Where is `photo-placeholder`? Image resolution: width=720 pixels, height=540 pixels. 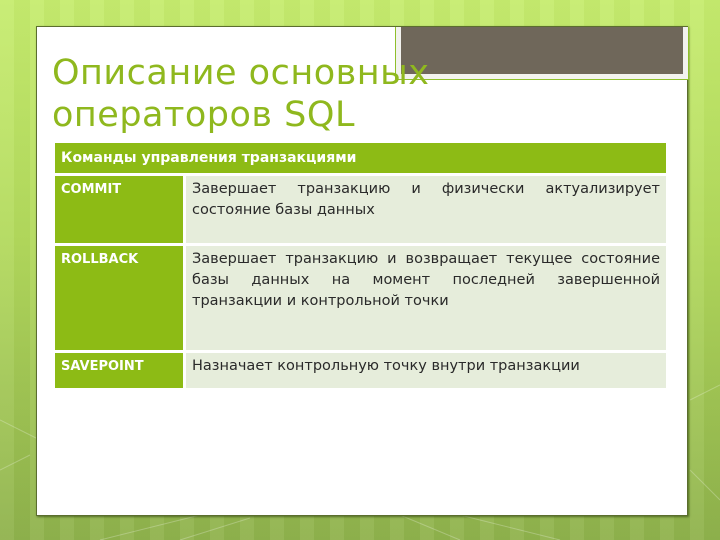 photo-placeholder is located at coordinates (542, 50).